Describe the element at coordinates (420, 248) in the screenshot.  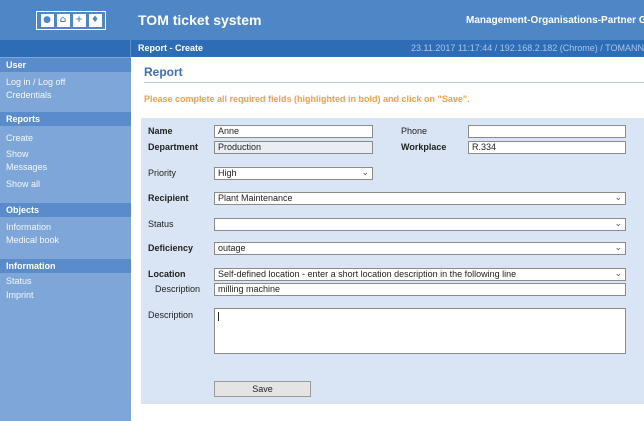
I see `deficiency-select: outage ⌄` at that location.